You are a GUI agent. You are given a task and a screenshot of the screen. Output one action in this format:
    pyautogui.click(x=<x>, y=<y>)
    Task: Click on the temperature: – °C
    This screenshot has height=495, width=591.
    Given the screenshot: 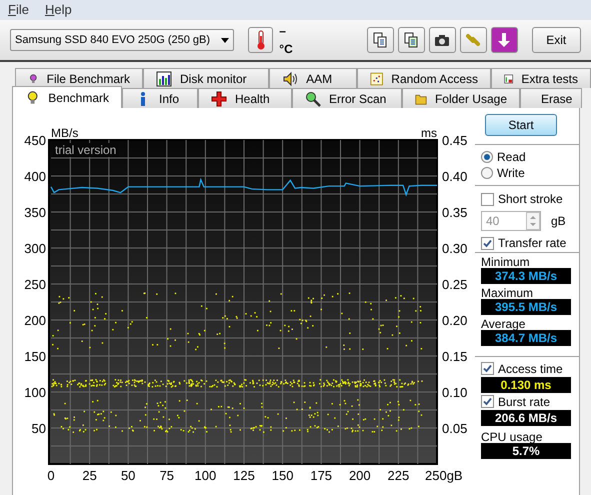 What is the action you would take?
    pyautogui.click(x=286, y=40)
    